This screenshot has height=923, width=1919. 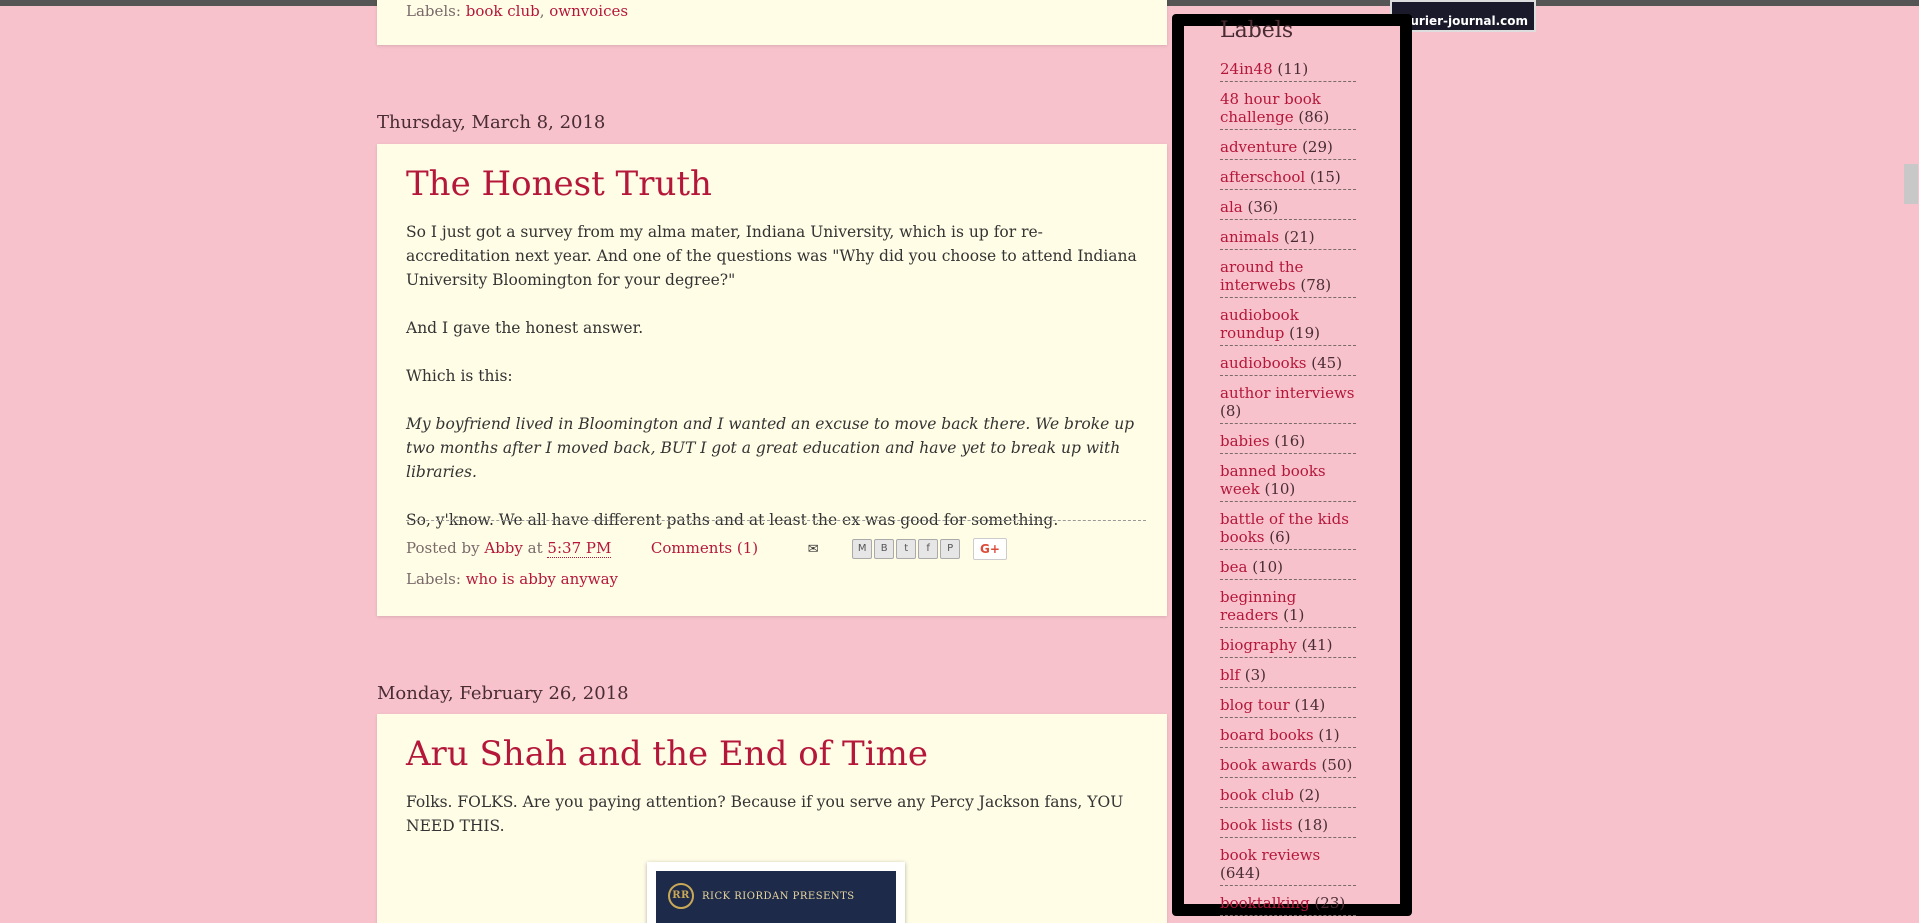 What do you see at coordinates (503, 11) in the screenshot?
I see `label-link-book-club: book club` at bounding box center [503, 11].